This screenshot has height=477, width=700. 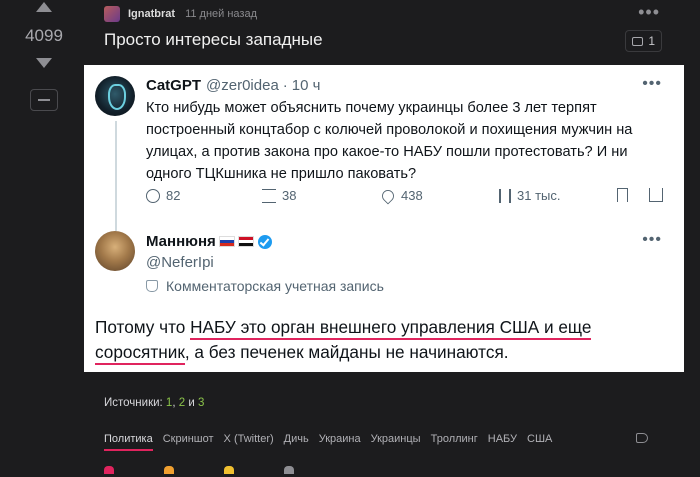 What do you see at coordinates (638, 41) in the screenshot?
I see `comment-icon` at bounding box center [638, 41].